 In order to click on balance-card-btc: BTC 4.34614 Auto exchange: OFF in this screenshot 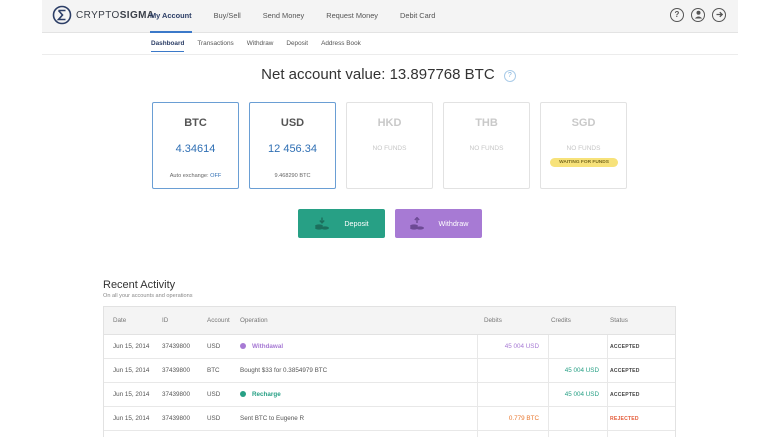, I will do `click(195, 145)`.